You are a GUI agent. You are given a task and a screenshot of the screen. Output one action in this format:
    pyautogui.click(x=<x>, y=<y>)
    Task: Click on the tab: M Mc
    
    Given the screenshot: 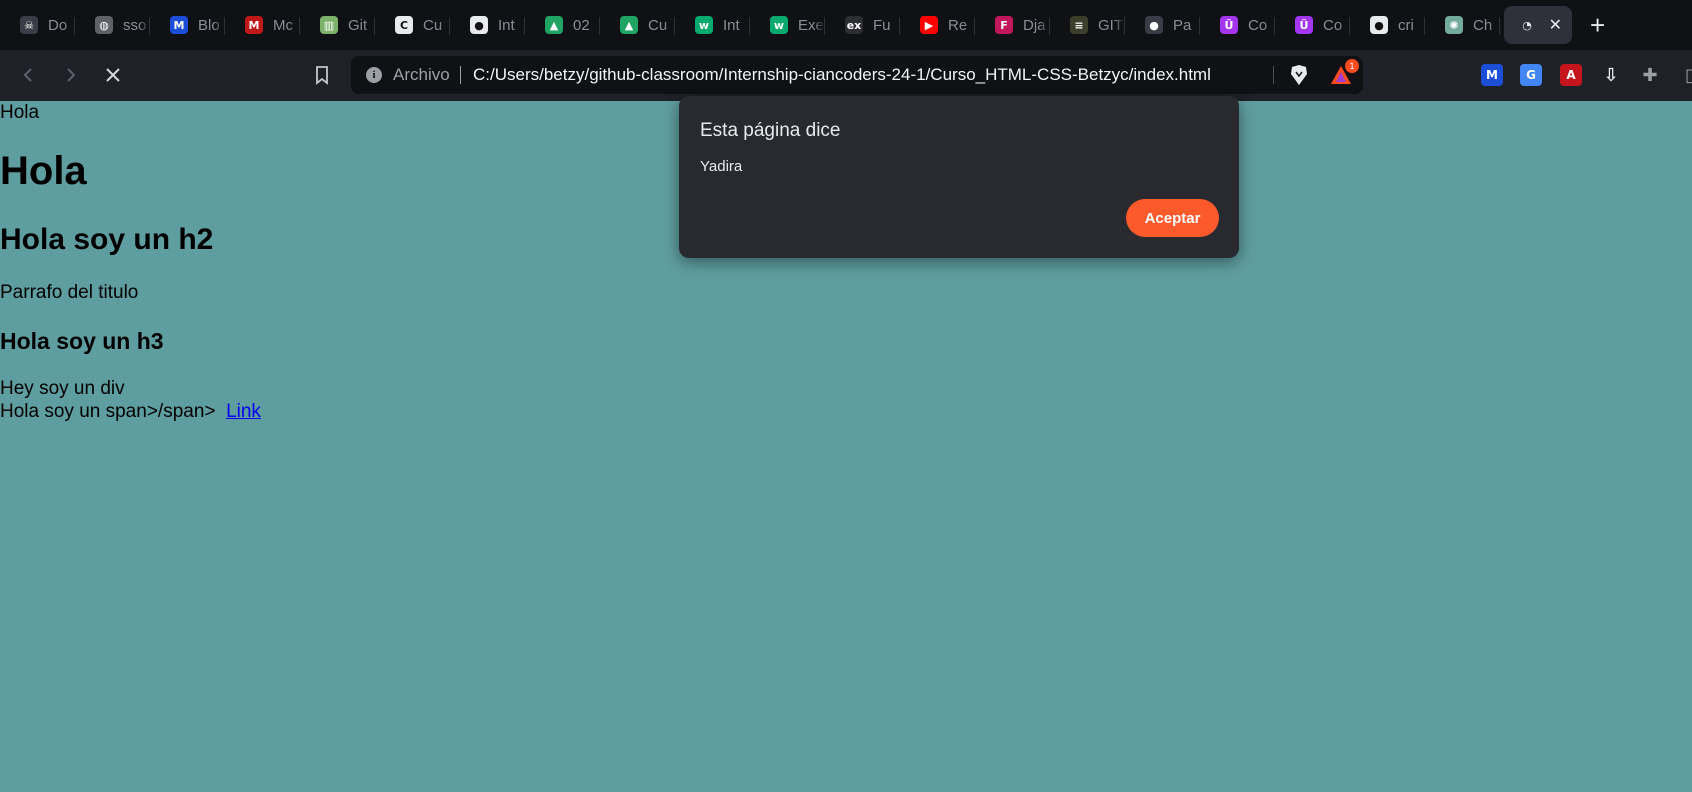 What is the action you would take?
    pyautogui.click(x=262, y=25)
    